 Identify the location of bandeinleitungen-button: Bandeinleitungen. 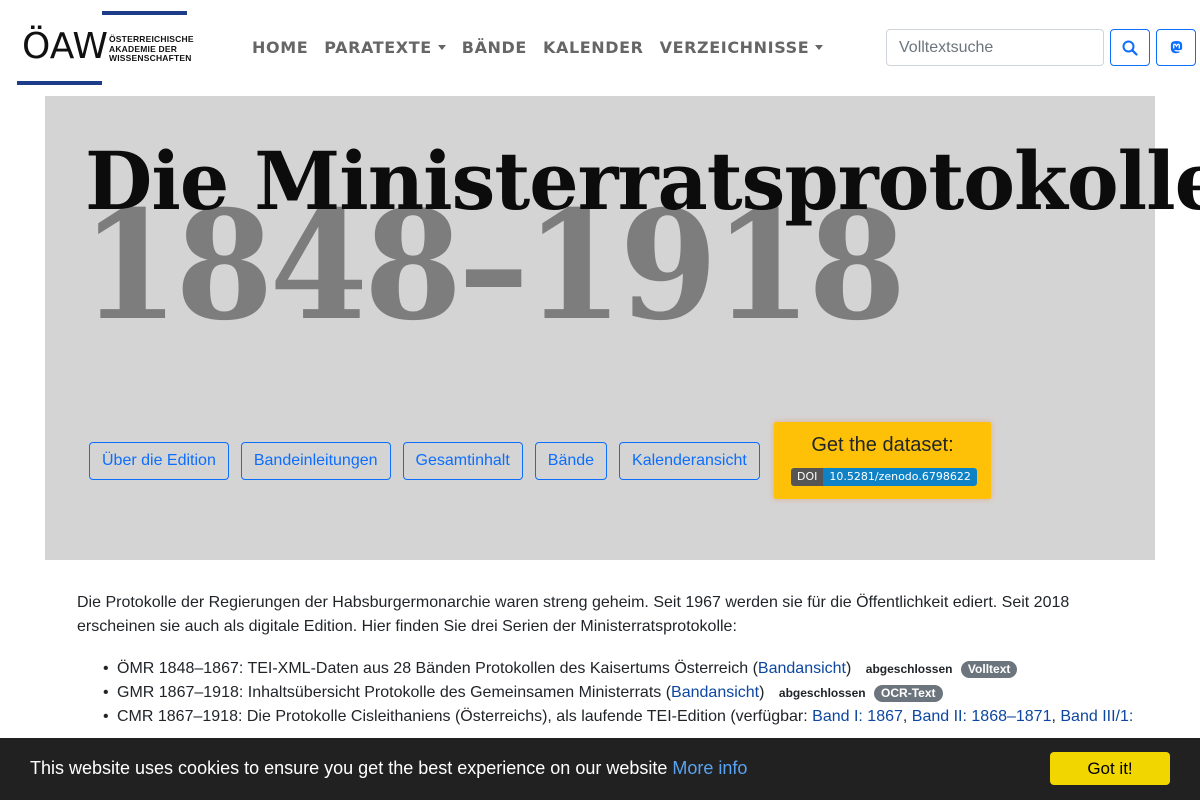
(315, 461).